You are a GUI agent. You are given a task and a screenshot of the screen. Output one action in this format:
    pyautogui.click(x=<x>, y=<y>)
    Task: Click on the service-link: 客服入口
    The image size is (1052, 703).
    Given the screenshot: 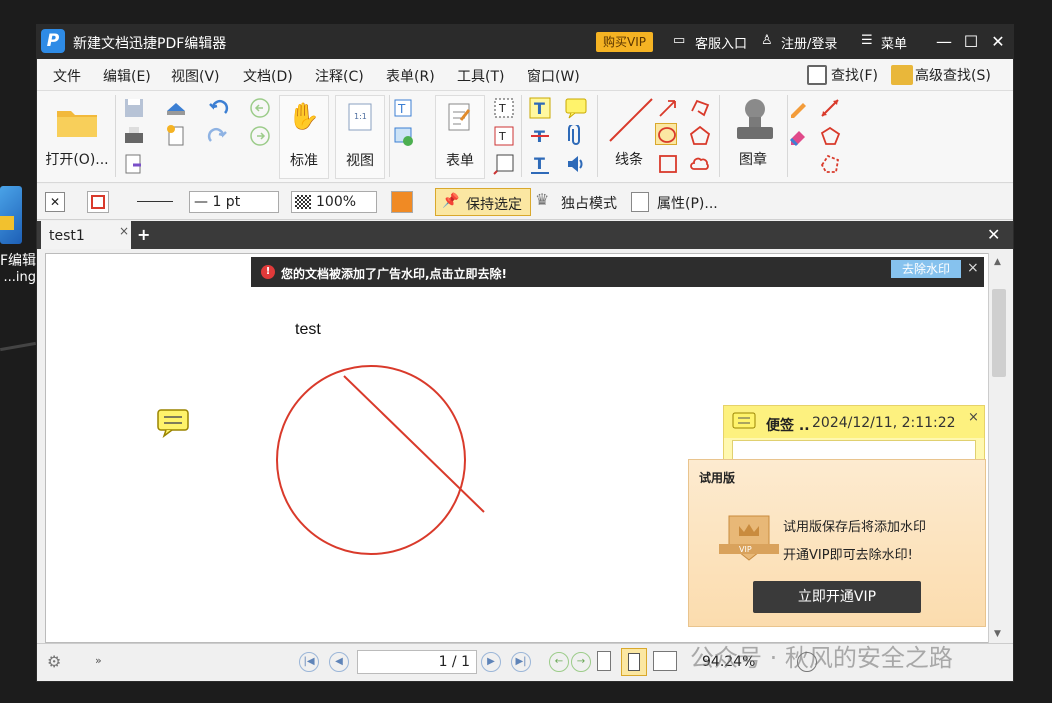 What is the action you would take?
    pyautogui.click(x=721, y=42)
    